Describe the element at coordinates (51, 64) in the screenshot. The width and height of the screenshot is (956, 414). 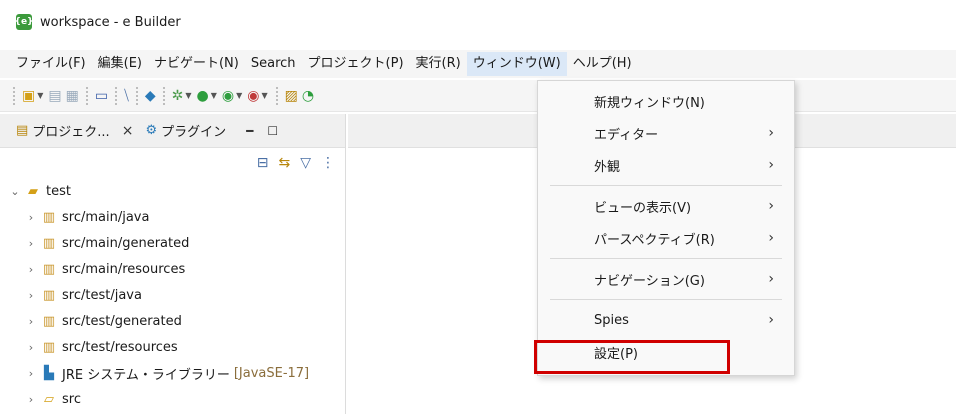
I see `menu-file: ファイル(F)` at that location.